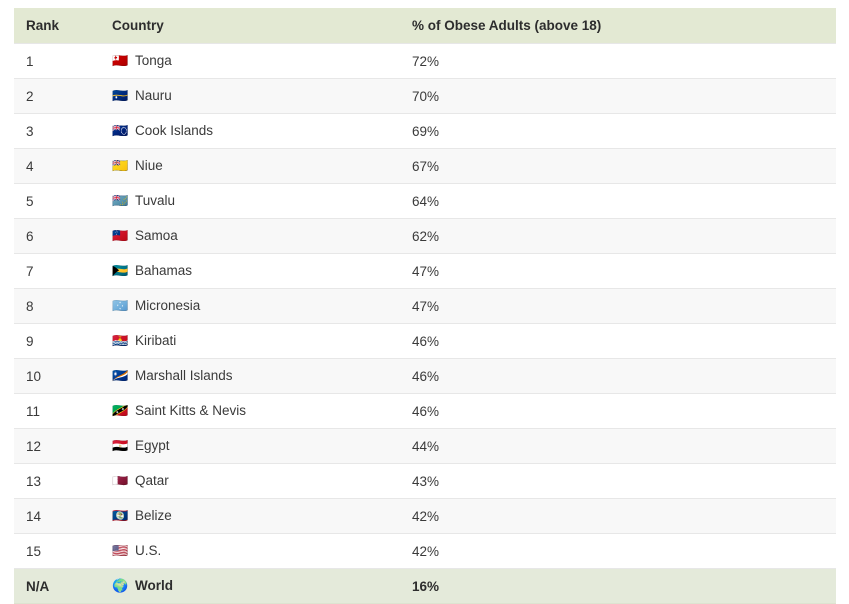 This screenshot has width=849, height=604. Describe the element at coordinates (120, 446) in the screenshot. I see `flag-egypt: 🇪🇬` at that location.